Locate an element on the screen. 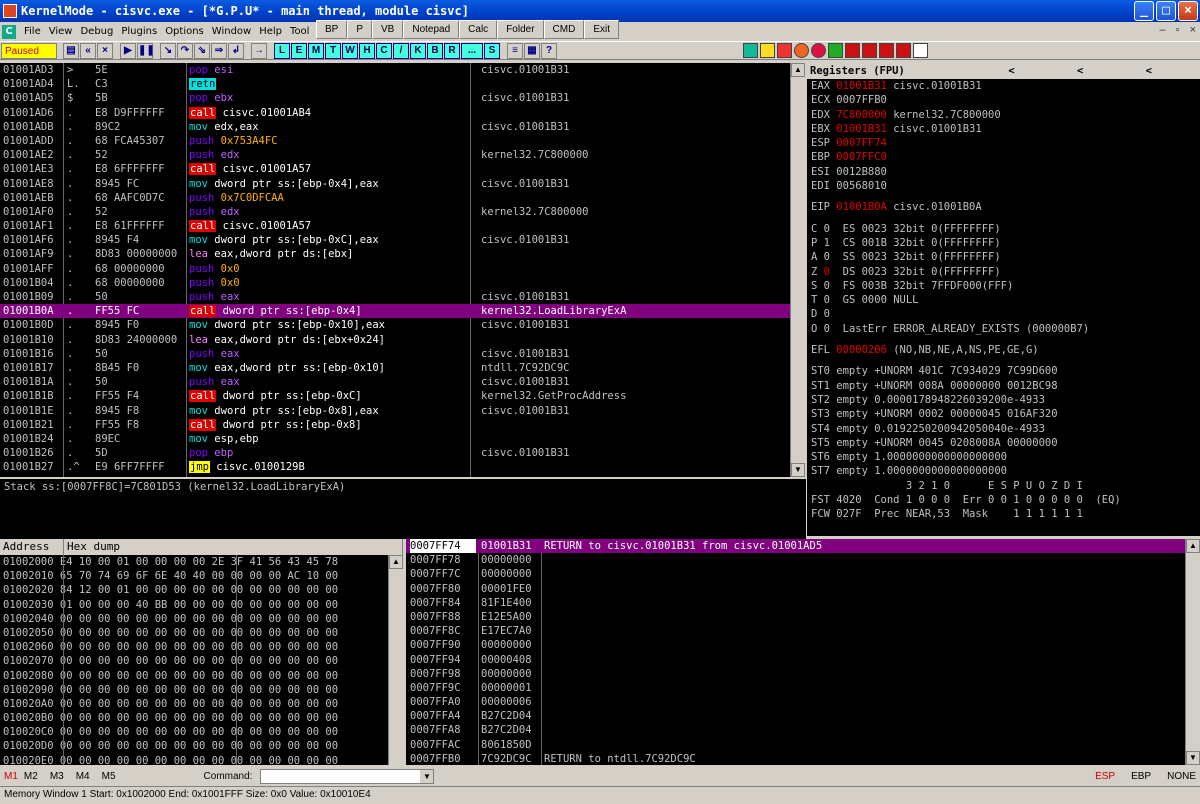 This screenshot has width=1200, height=804. bp-button: BP is located at coordinates (332, 29).